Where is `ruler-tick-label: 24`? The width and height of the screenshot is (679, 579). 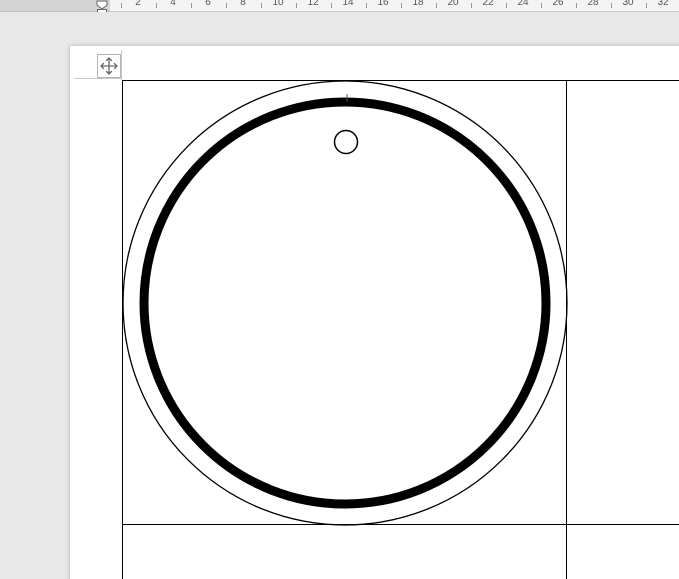
ruler-tick-label: 24 is located at coordinates (523, 4).